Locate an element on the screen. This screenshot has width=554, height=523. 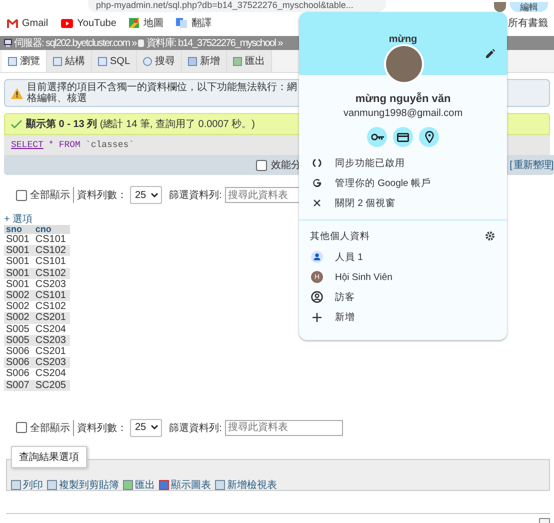
table-cell-text: S006 is located at coordinates (17, 374).